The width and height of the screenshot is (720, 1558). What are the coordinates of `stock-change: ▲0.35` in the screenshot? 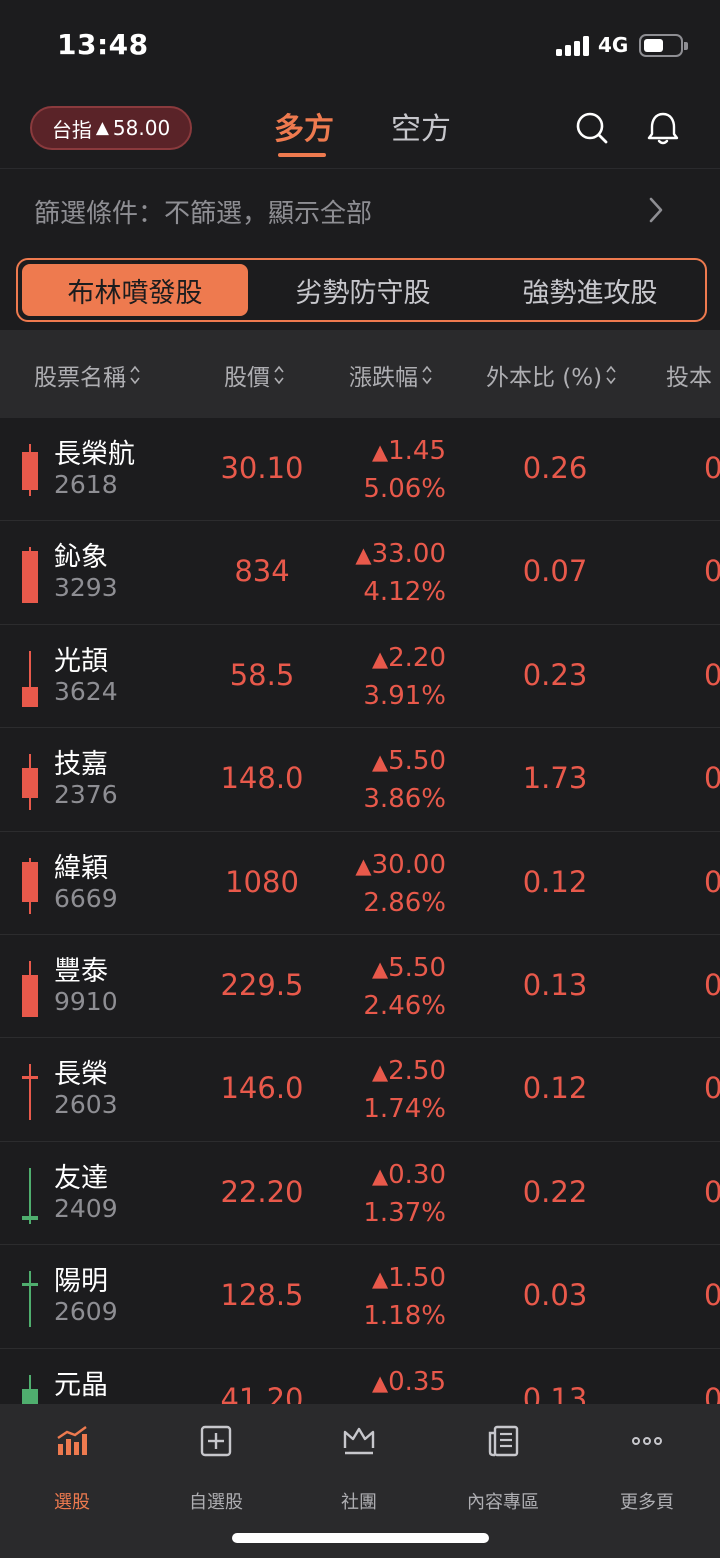 It's located at (409, 1383).